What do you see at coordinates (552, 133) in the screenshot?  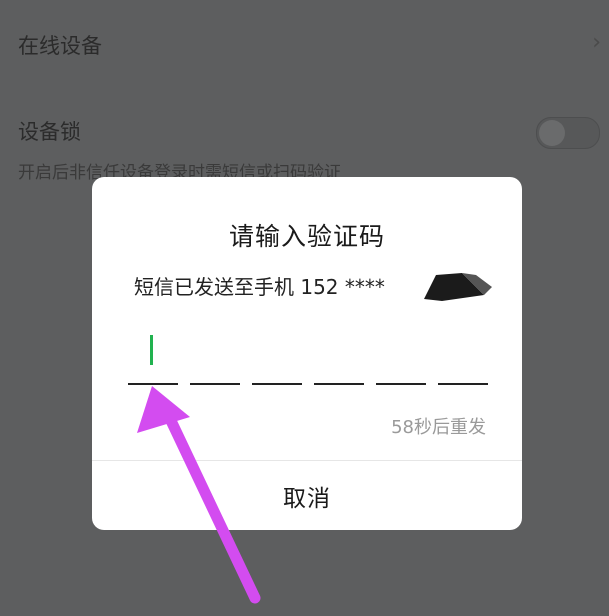 I see `toggle-knob` at bounding box center [552, 133].